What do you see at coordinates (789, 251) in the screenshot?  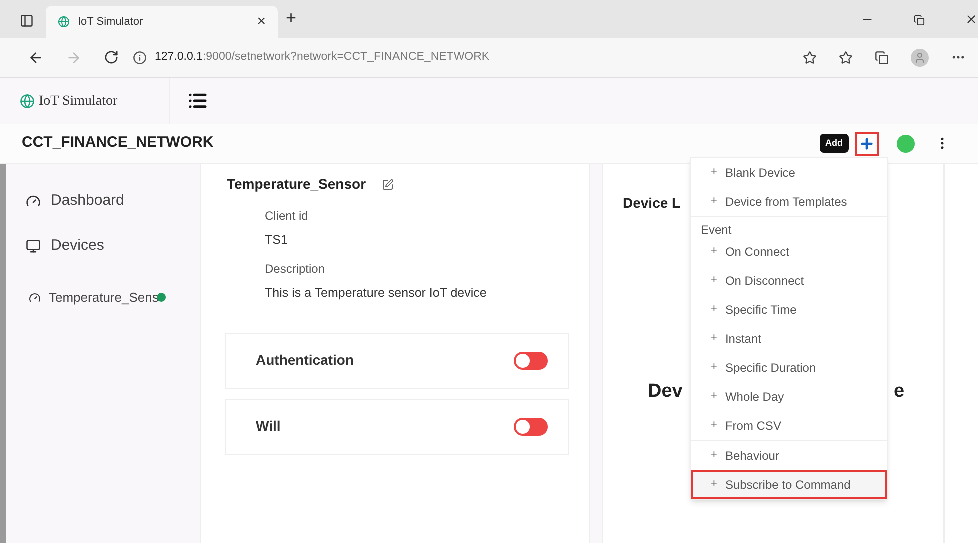 I see `menu-item: + On Connect` at bounding box center [789, 251].